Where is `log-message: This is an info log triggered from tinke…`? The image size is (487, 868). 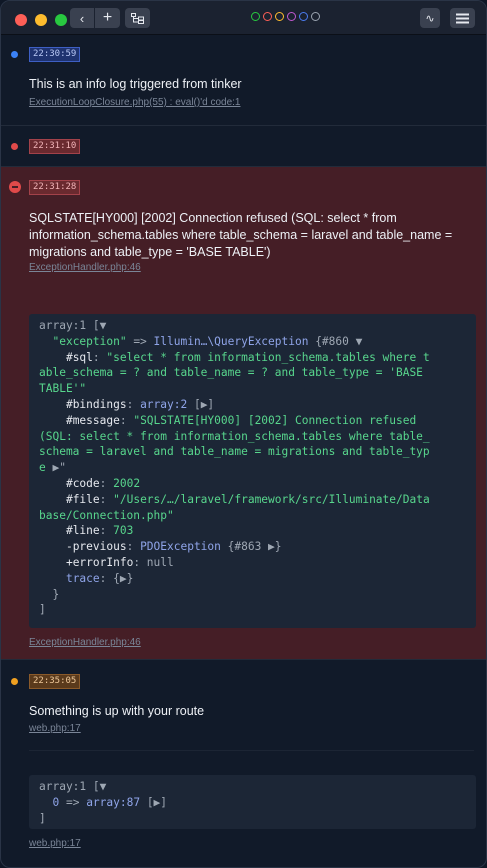
log-message: This is an info log triggered from tinke… is located at coordinates (135, 84).